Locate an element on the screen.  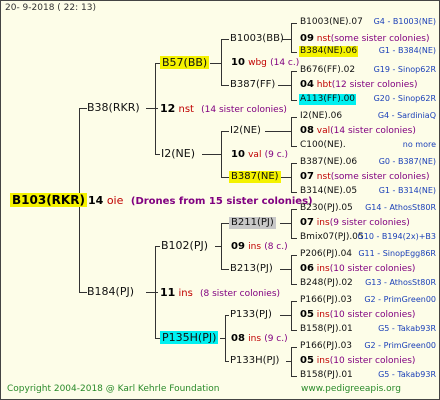
g2-node: I2(NE) is located at coordinates (178, 153).